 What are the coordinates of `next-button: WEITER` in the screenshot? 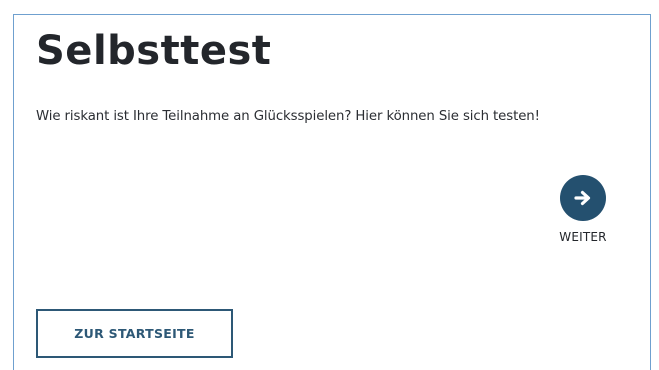 It's located at (583, 211).